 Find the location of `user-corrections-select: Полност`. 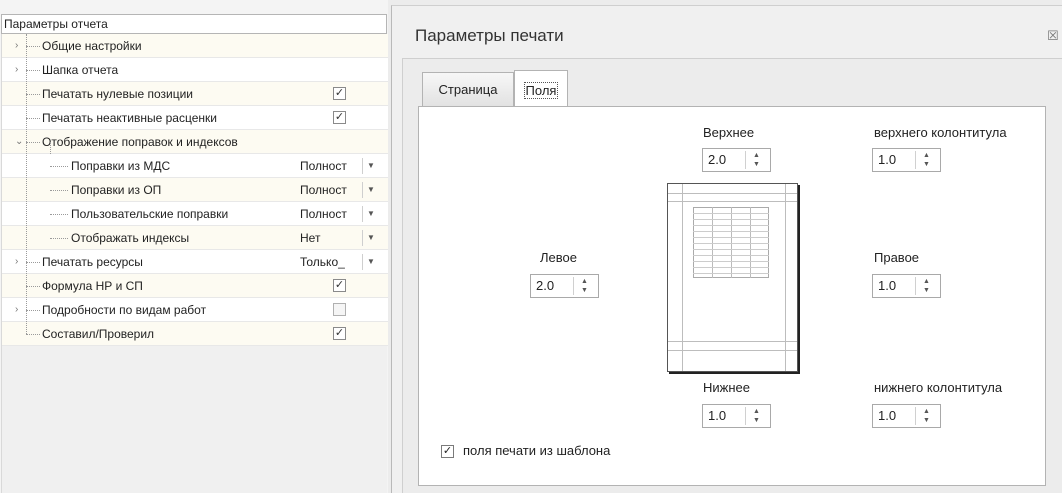

user-corrections-select: Полност is located at coordinates (330, 214).